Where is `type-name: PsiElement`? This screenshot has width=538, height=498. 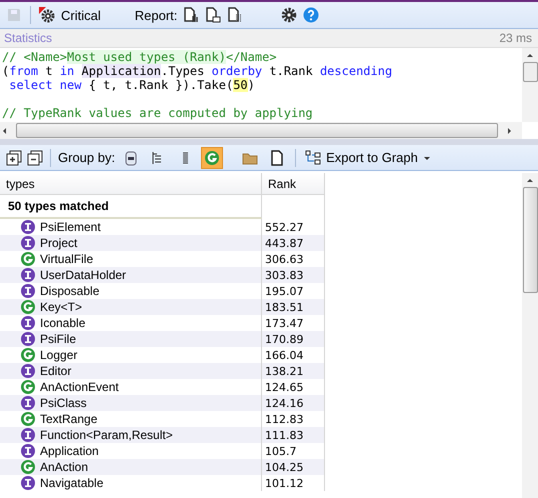 type-name: PsiElement is located at coordinates (70, 227).